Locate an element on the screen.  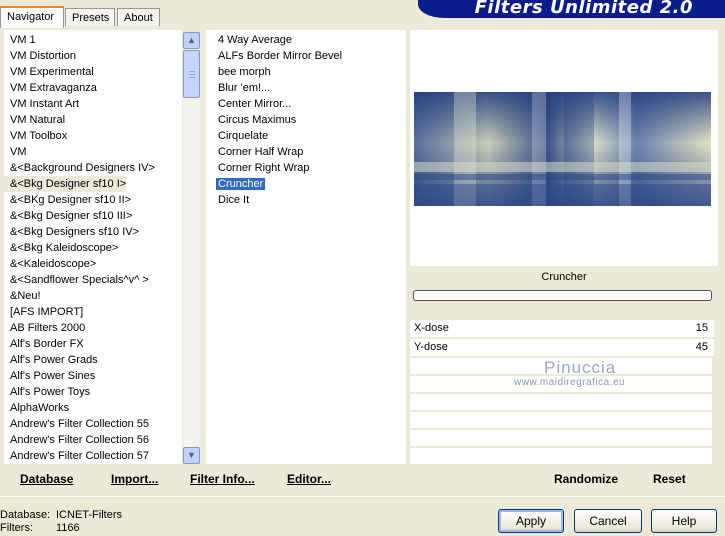
param-y-dose: Y-dose 45 is located at coordinates (562, 348).